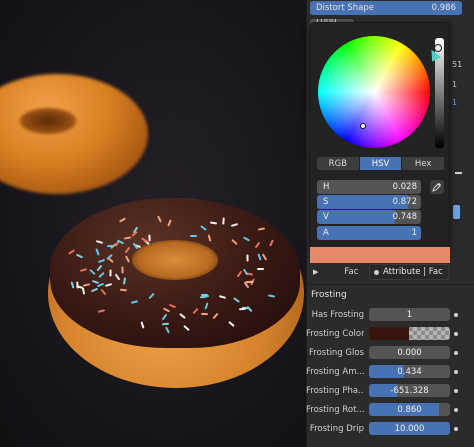  Describe the element at coordinates (369, 187) in the screenshot. I see `hue-field: H 0.028` at that location.